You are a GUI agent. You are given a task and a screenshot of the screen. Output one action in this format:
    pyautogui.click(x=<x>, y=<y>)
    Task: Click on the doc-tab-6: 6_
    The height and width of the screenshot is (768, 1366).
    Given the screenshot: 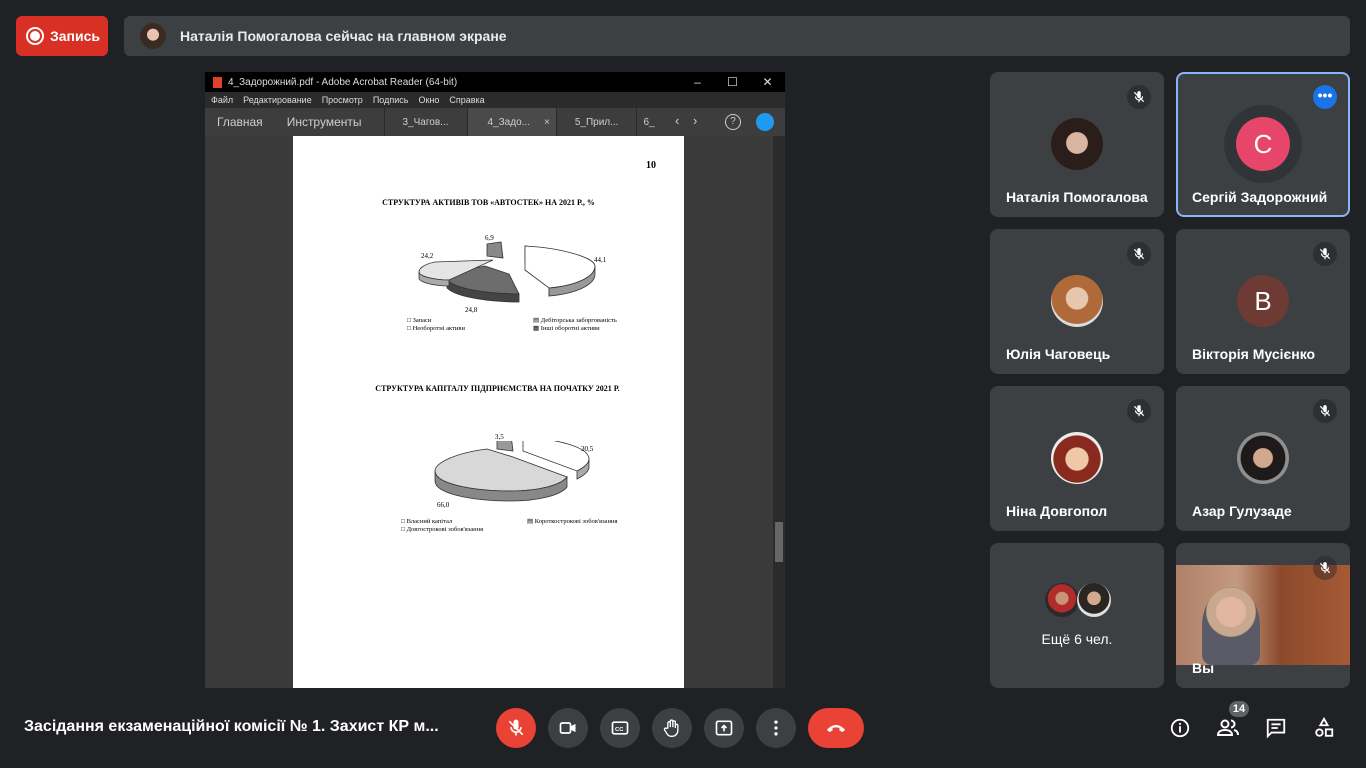 What is the action you would take?
    pyautogui.click(x=648, y=122)
    